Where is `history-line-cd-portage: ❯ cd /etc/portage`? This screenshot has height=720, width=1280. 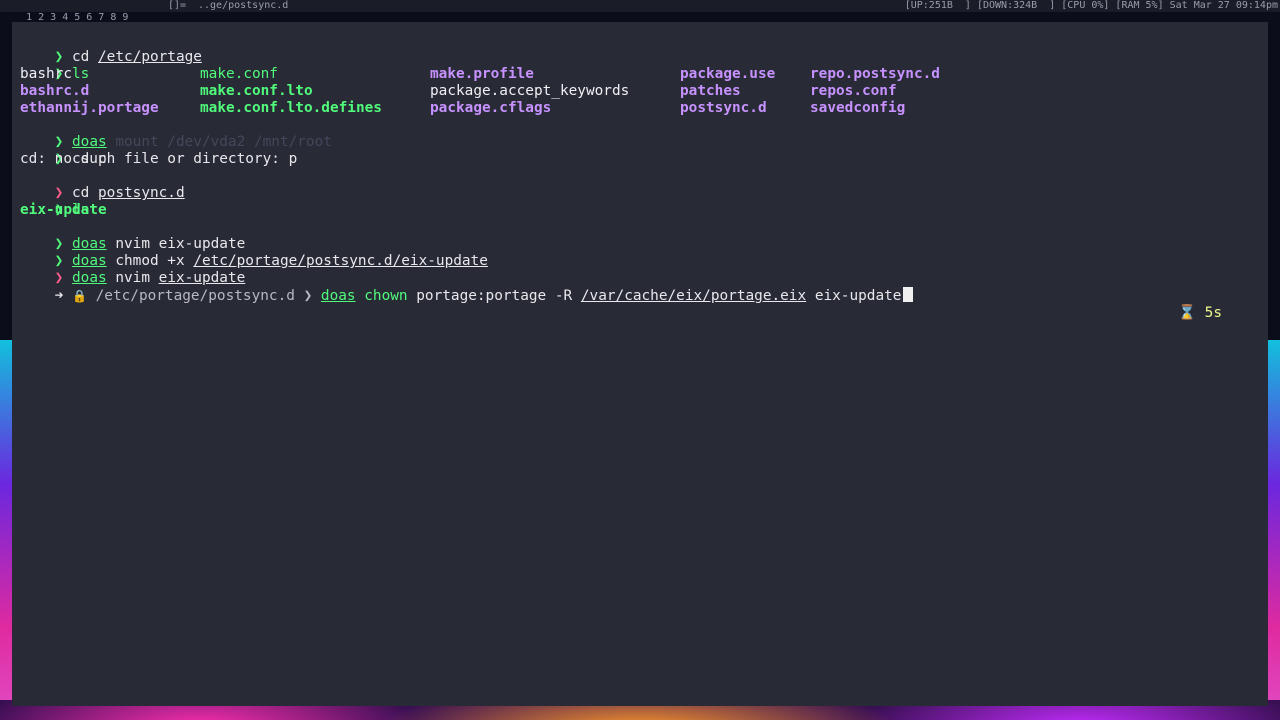
history-line-cd-portage: ❯ cd /etc/portage is located at coordinates (128, 57).